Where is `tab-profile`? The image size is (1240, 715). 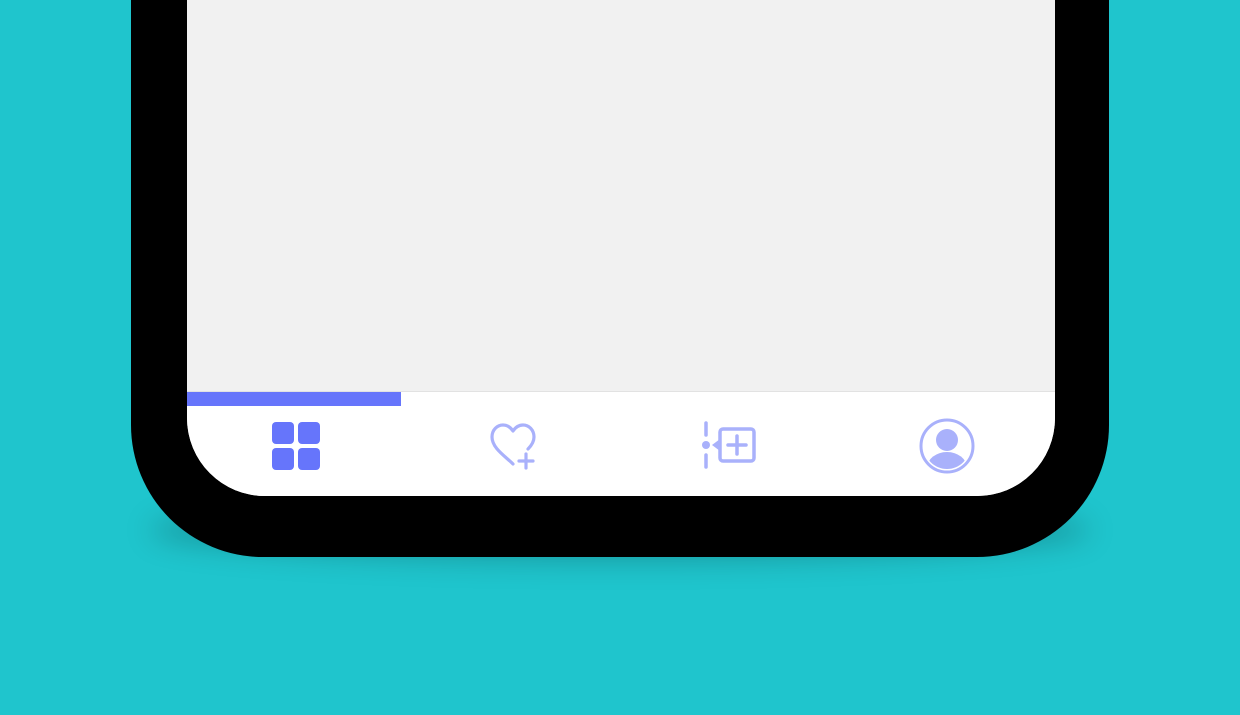 tab-profile is located at coordinates (946, 446).